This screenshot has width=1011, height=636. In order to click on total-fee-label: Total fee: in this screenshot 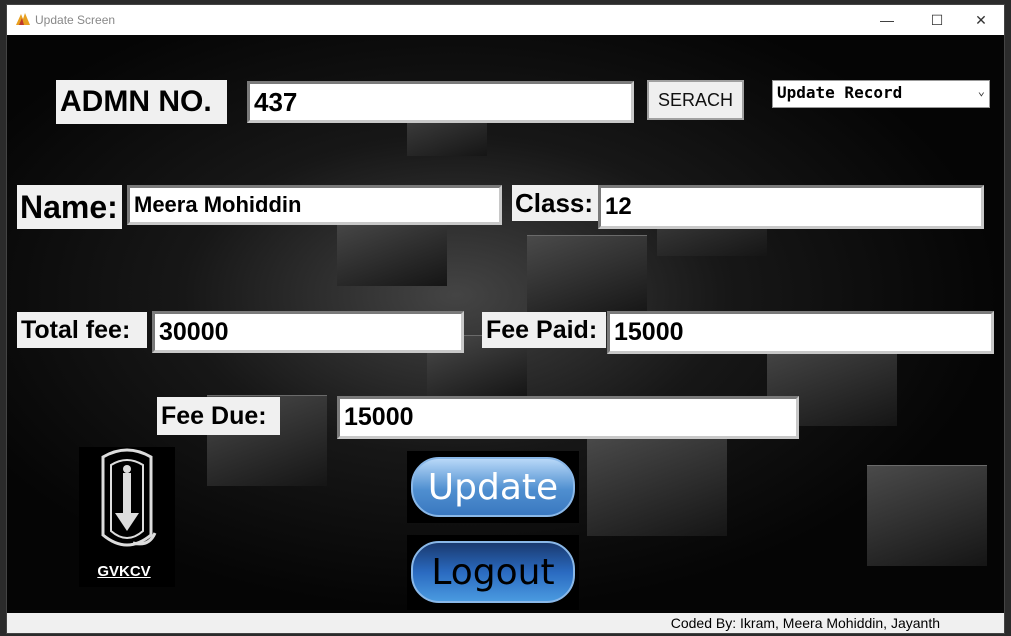, I will do `click(82, 330)`.